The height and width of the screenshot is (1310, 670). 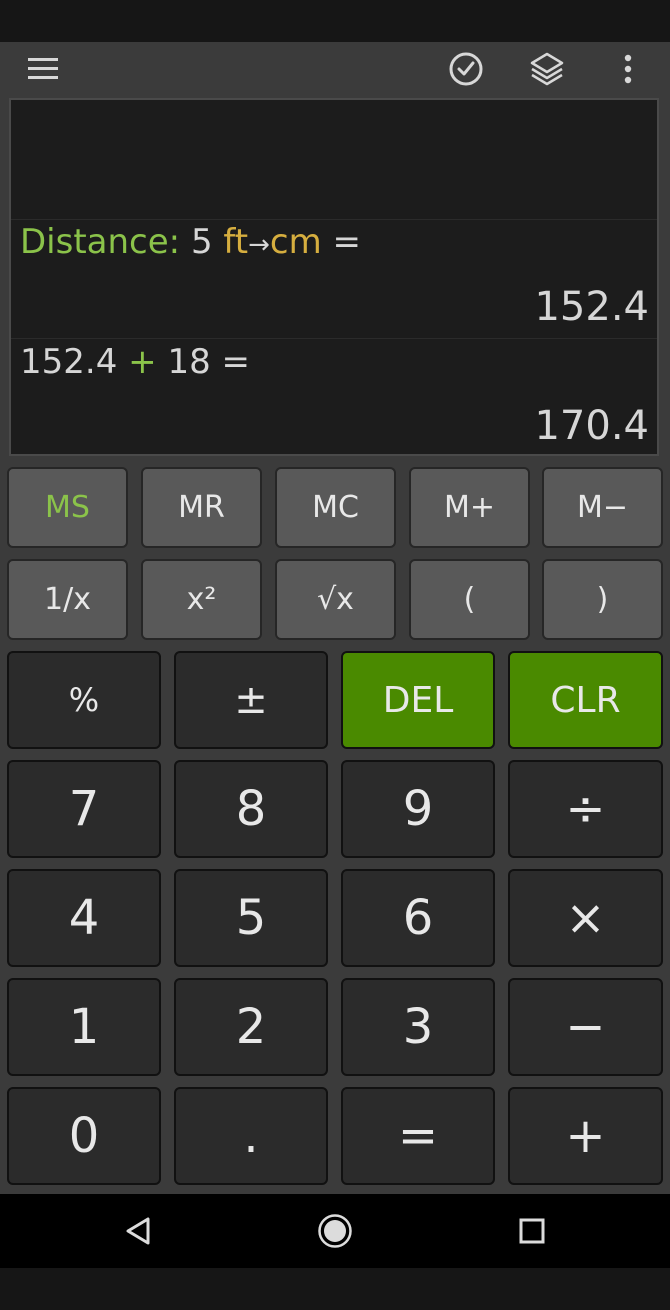 What do you see at coordinates (335, 507) in the screenshot?
I see `memory-clear-button: MC` at bounding box center [335, 507].